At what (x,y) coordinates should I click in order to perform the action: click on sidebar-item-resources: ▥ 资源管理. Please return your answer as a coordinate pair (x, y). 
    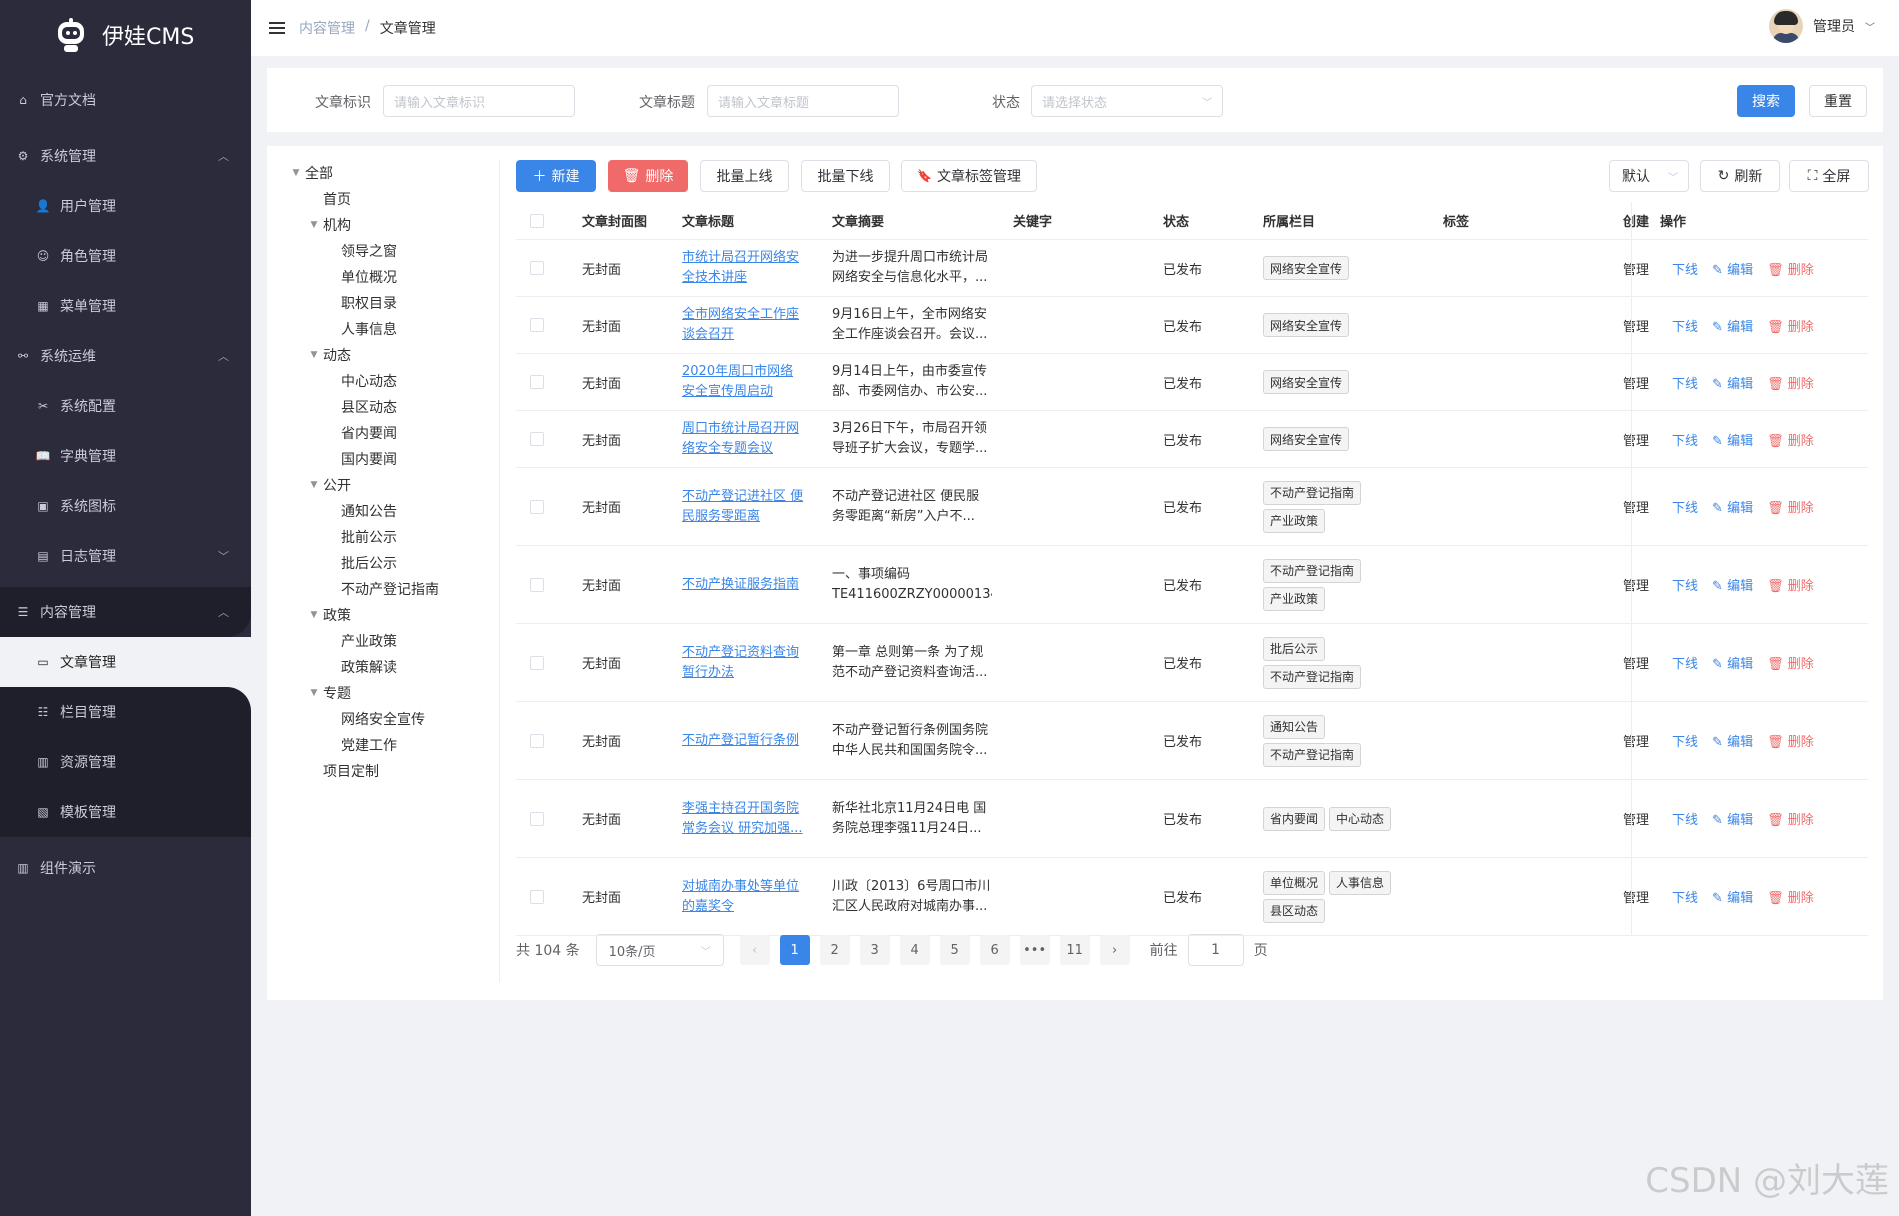
    Looking at the image, I should click on (125, 762).